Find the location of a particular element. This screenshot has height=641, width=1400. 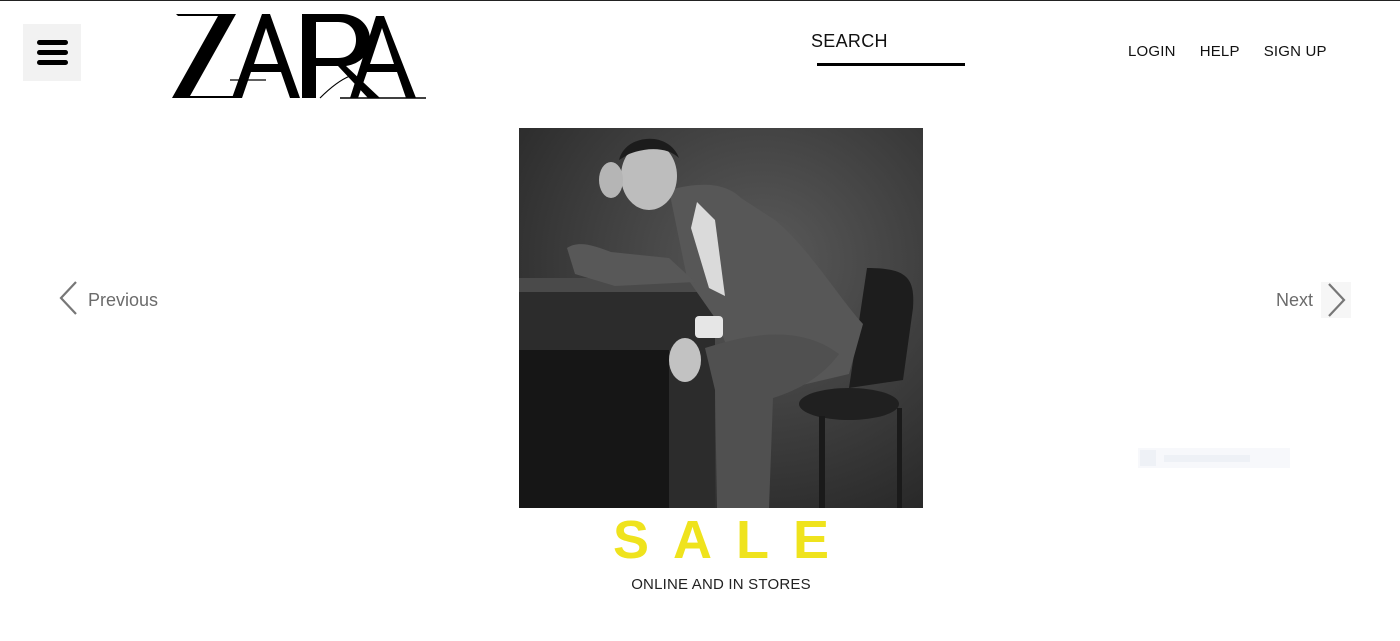

carousel-next-button: Next is located at coordinates (1314, 300).